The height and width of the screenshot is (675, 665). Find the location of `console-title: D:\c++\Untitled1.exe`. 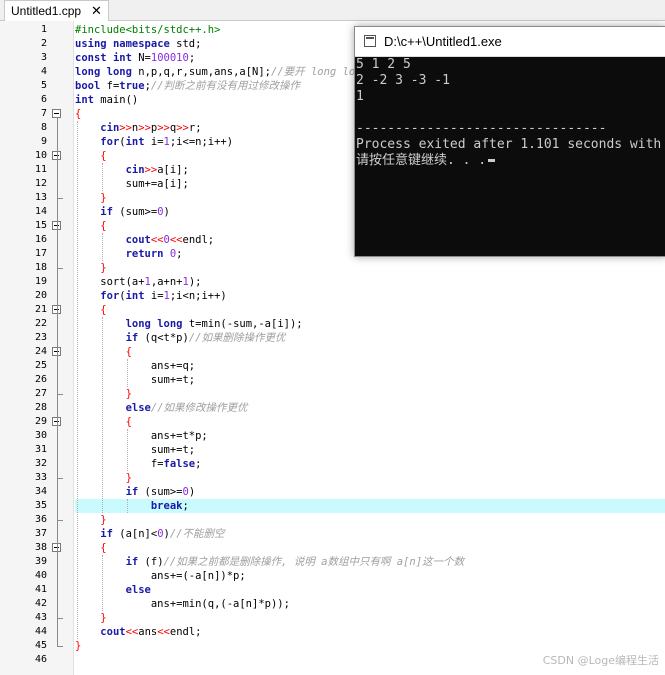

console-title: D:\c++\Untitled1.exe is located at coordinates (443, 41).